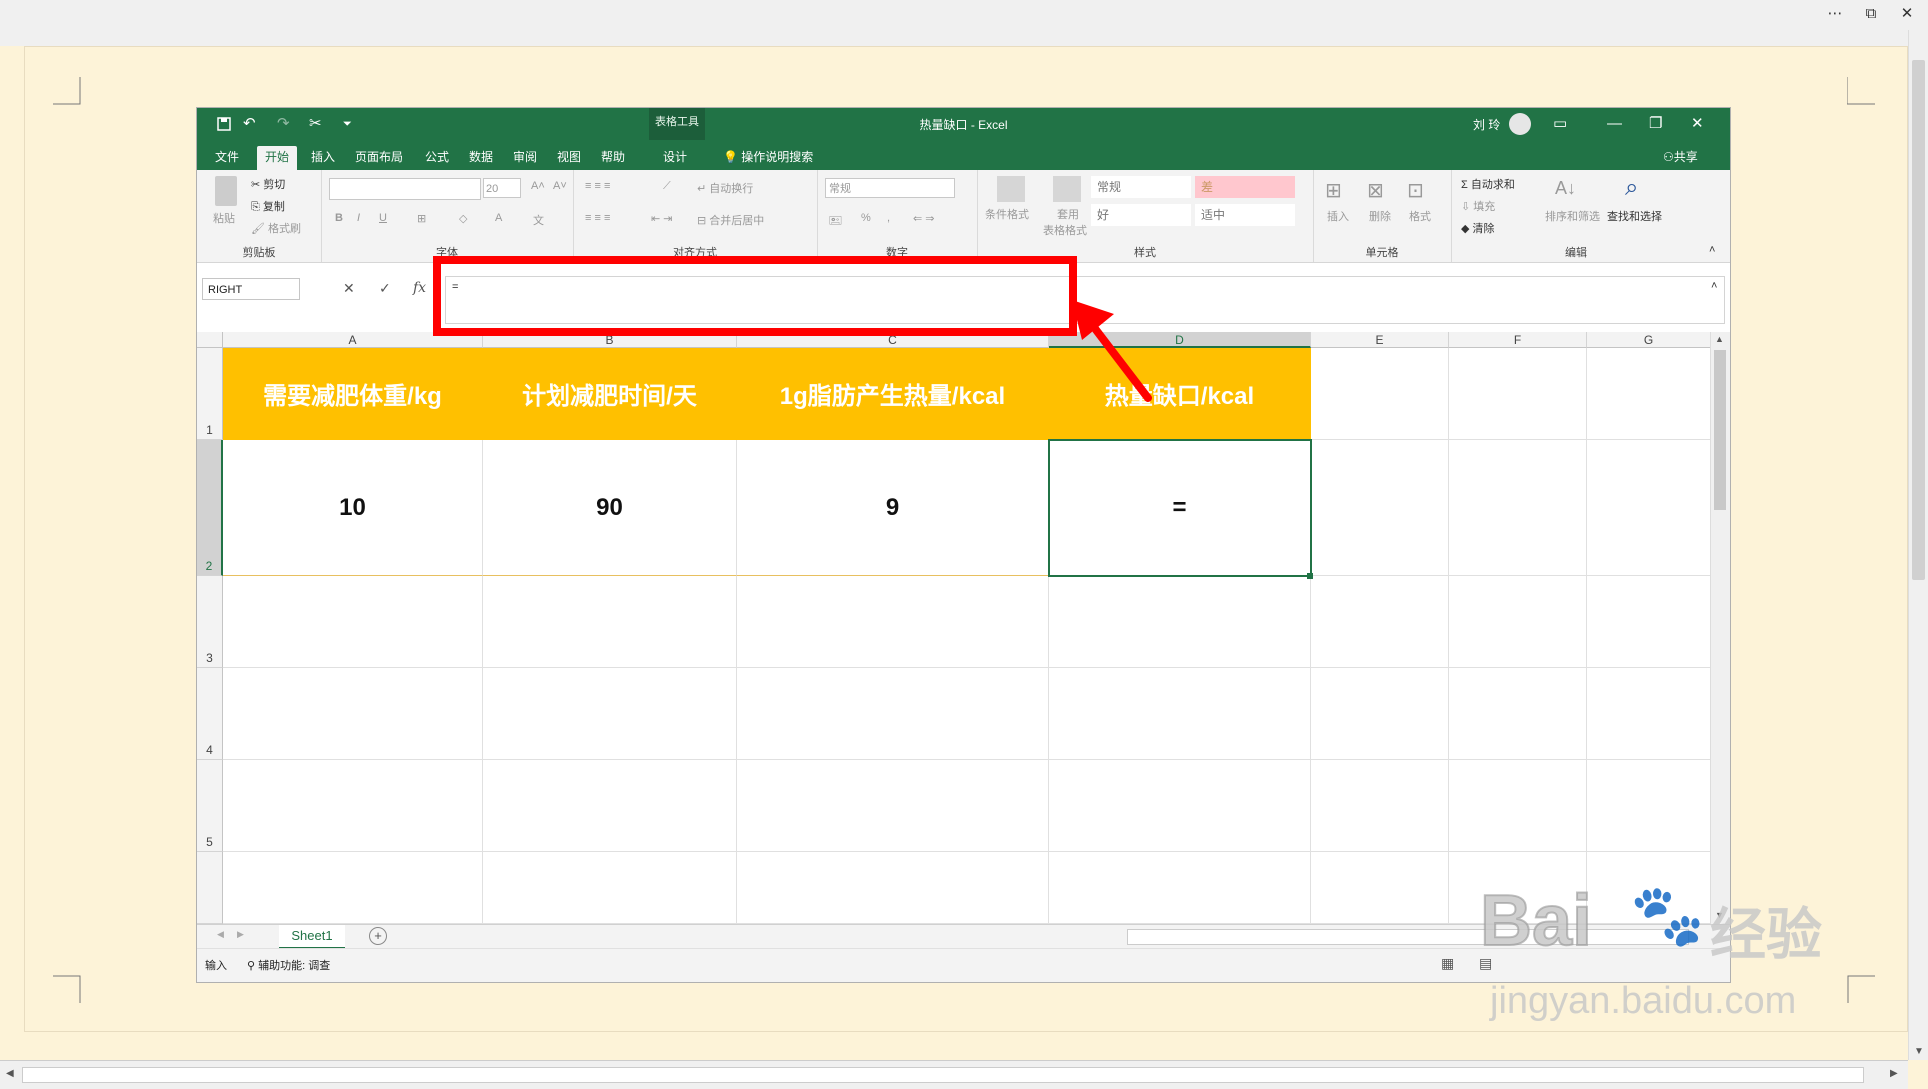 This screenshot has width=1928, height=1089. I want to click on tab-page-layout: 页面布局, so click(379, 158).